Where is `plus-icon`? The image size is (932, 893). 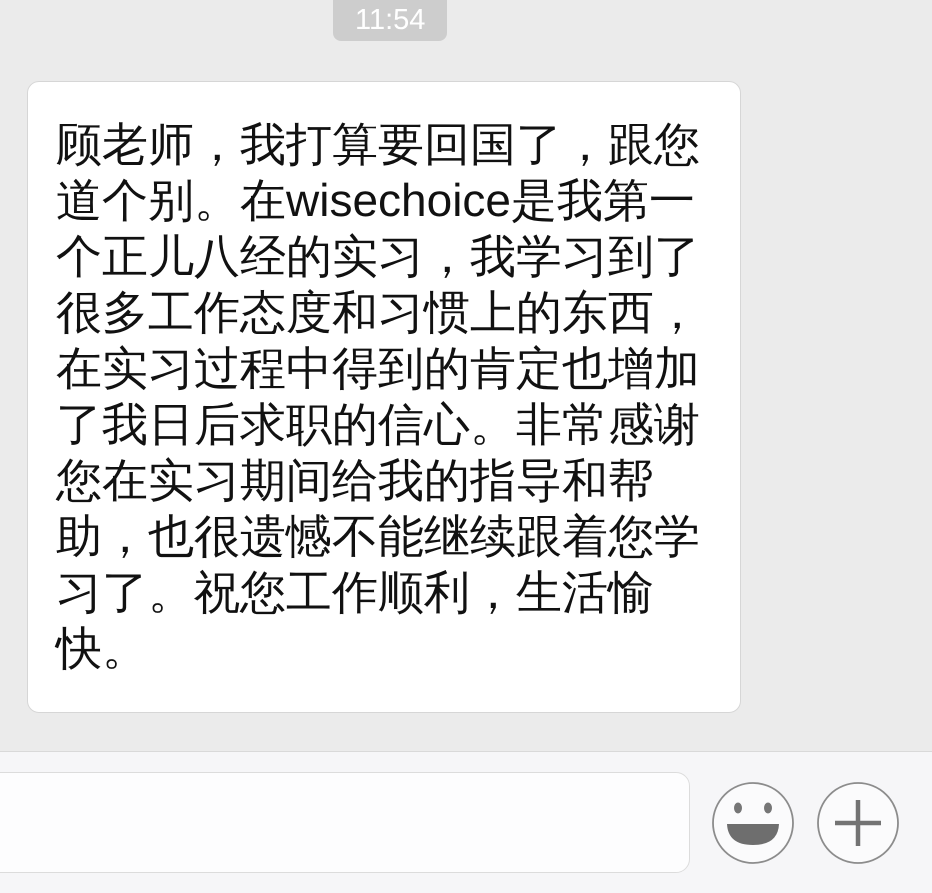
plus-icon is located at coordinates (858, 823).